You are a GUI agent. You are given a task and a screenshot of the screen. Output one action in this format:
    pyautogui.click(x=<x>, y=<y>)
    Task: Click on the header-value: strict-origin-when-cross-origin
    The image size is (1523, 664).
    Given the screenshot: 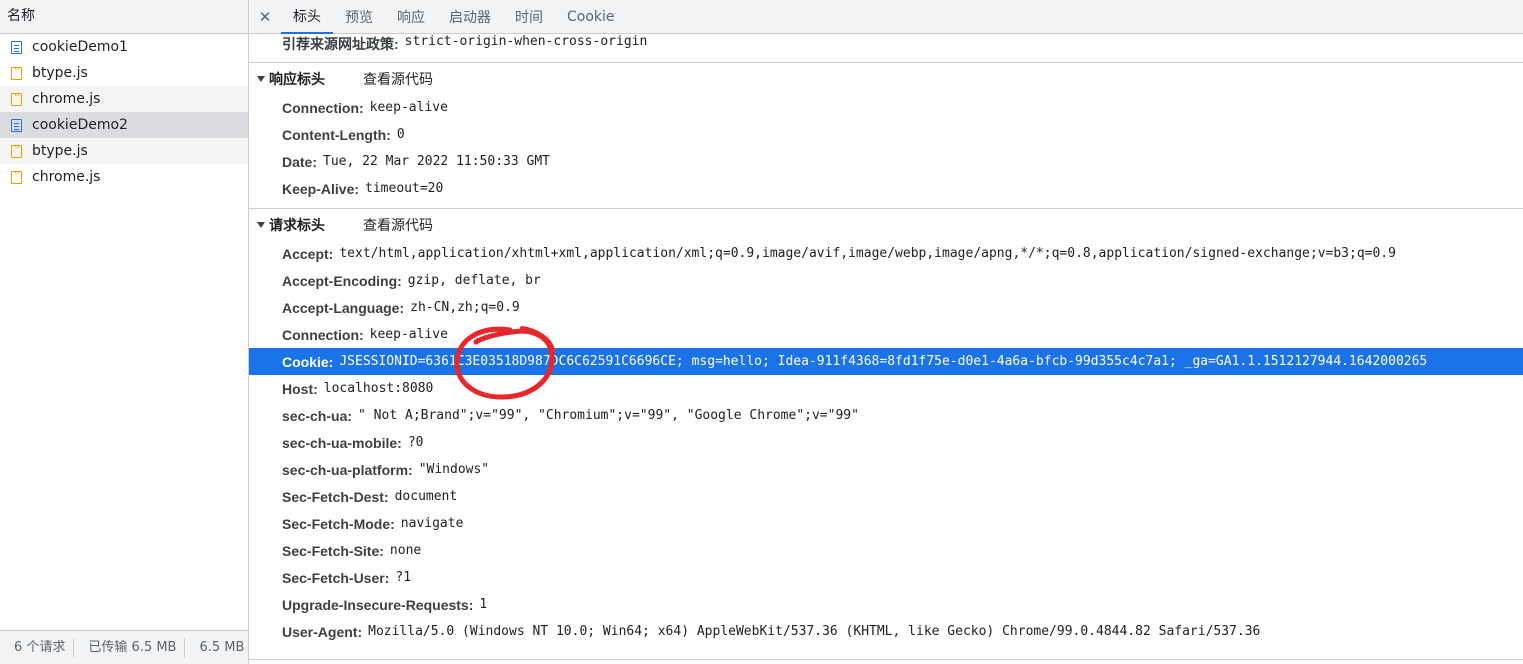 What is the action you would take?
    pyautogui.click(x=526, y=41)
    